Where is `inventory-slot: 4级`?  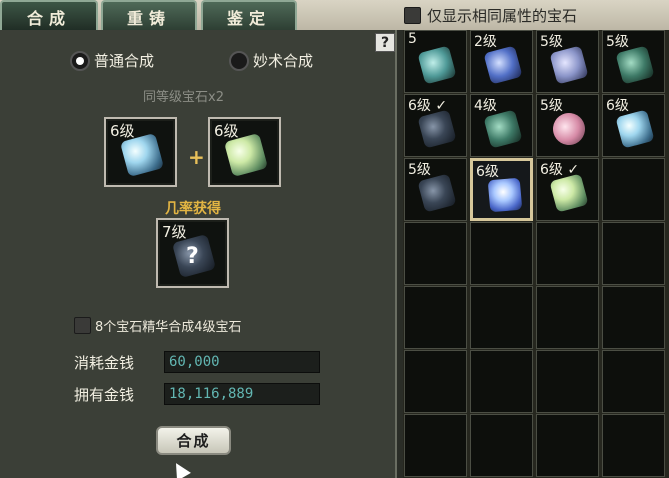 inventory-slot: 4级 is located at coordinates (501, 125).